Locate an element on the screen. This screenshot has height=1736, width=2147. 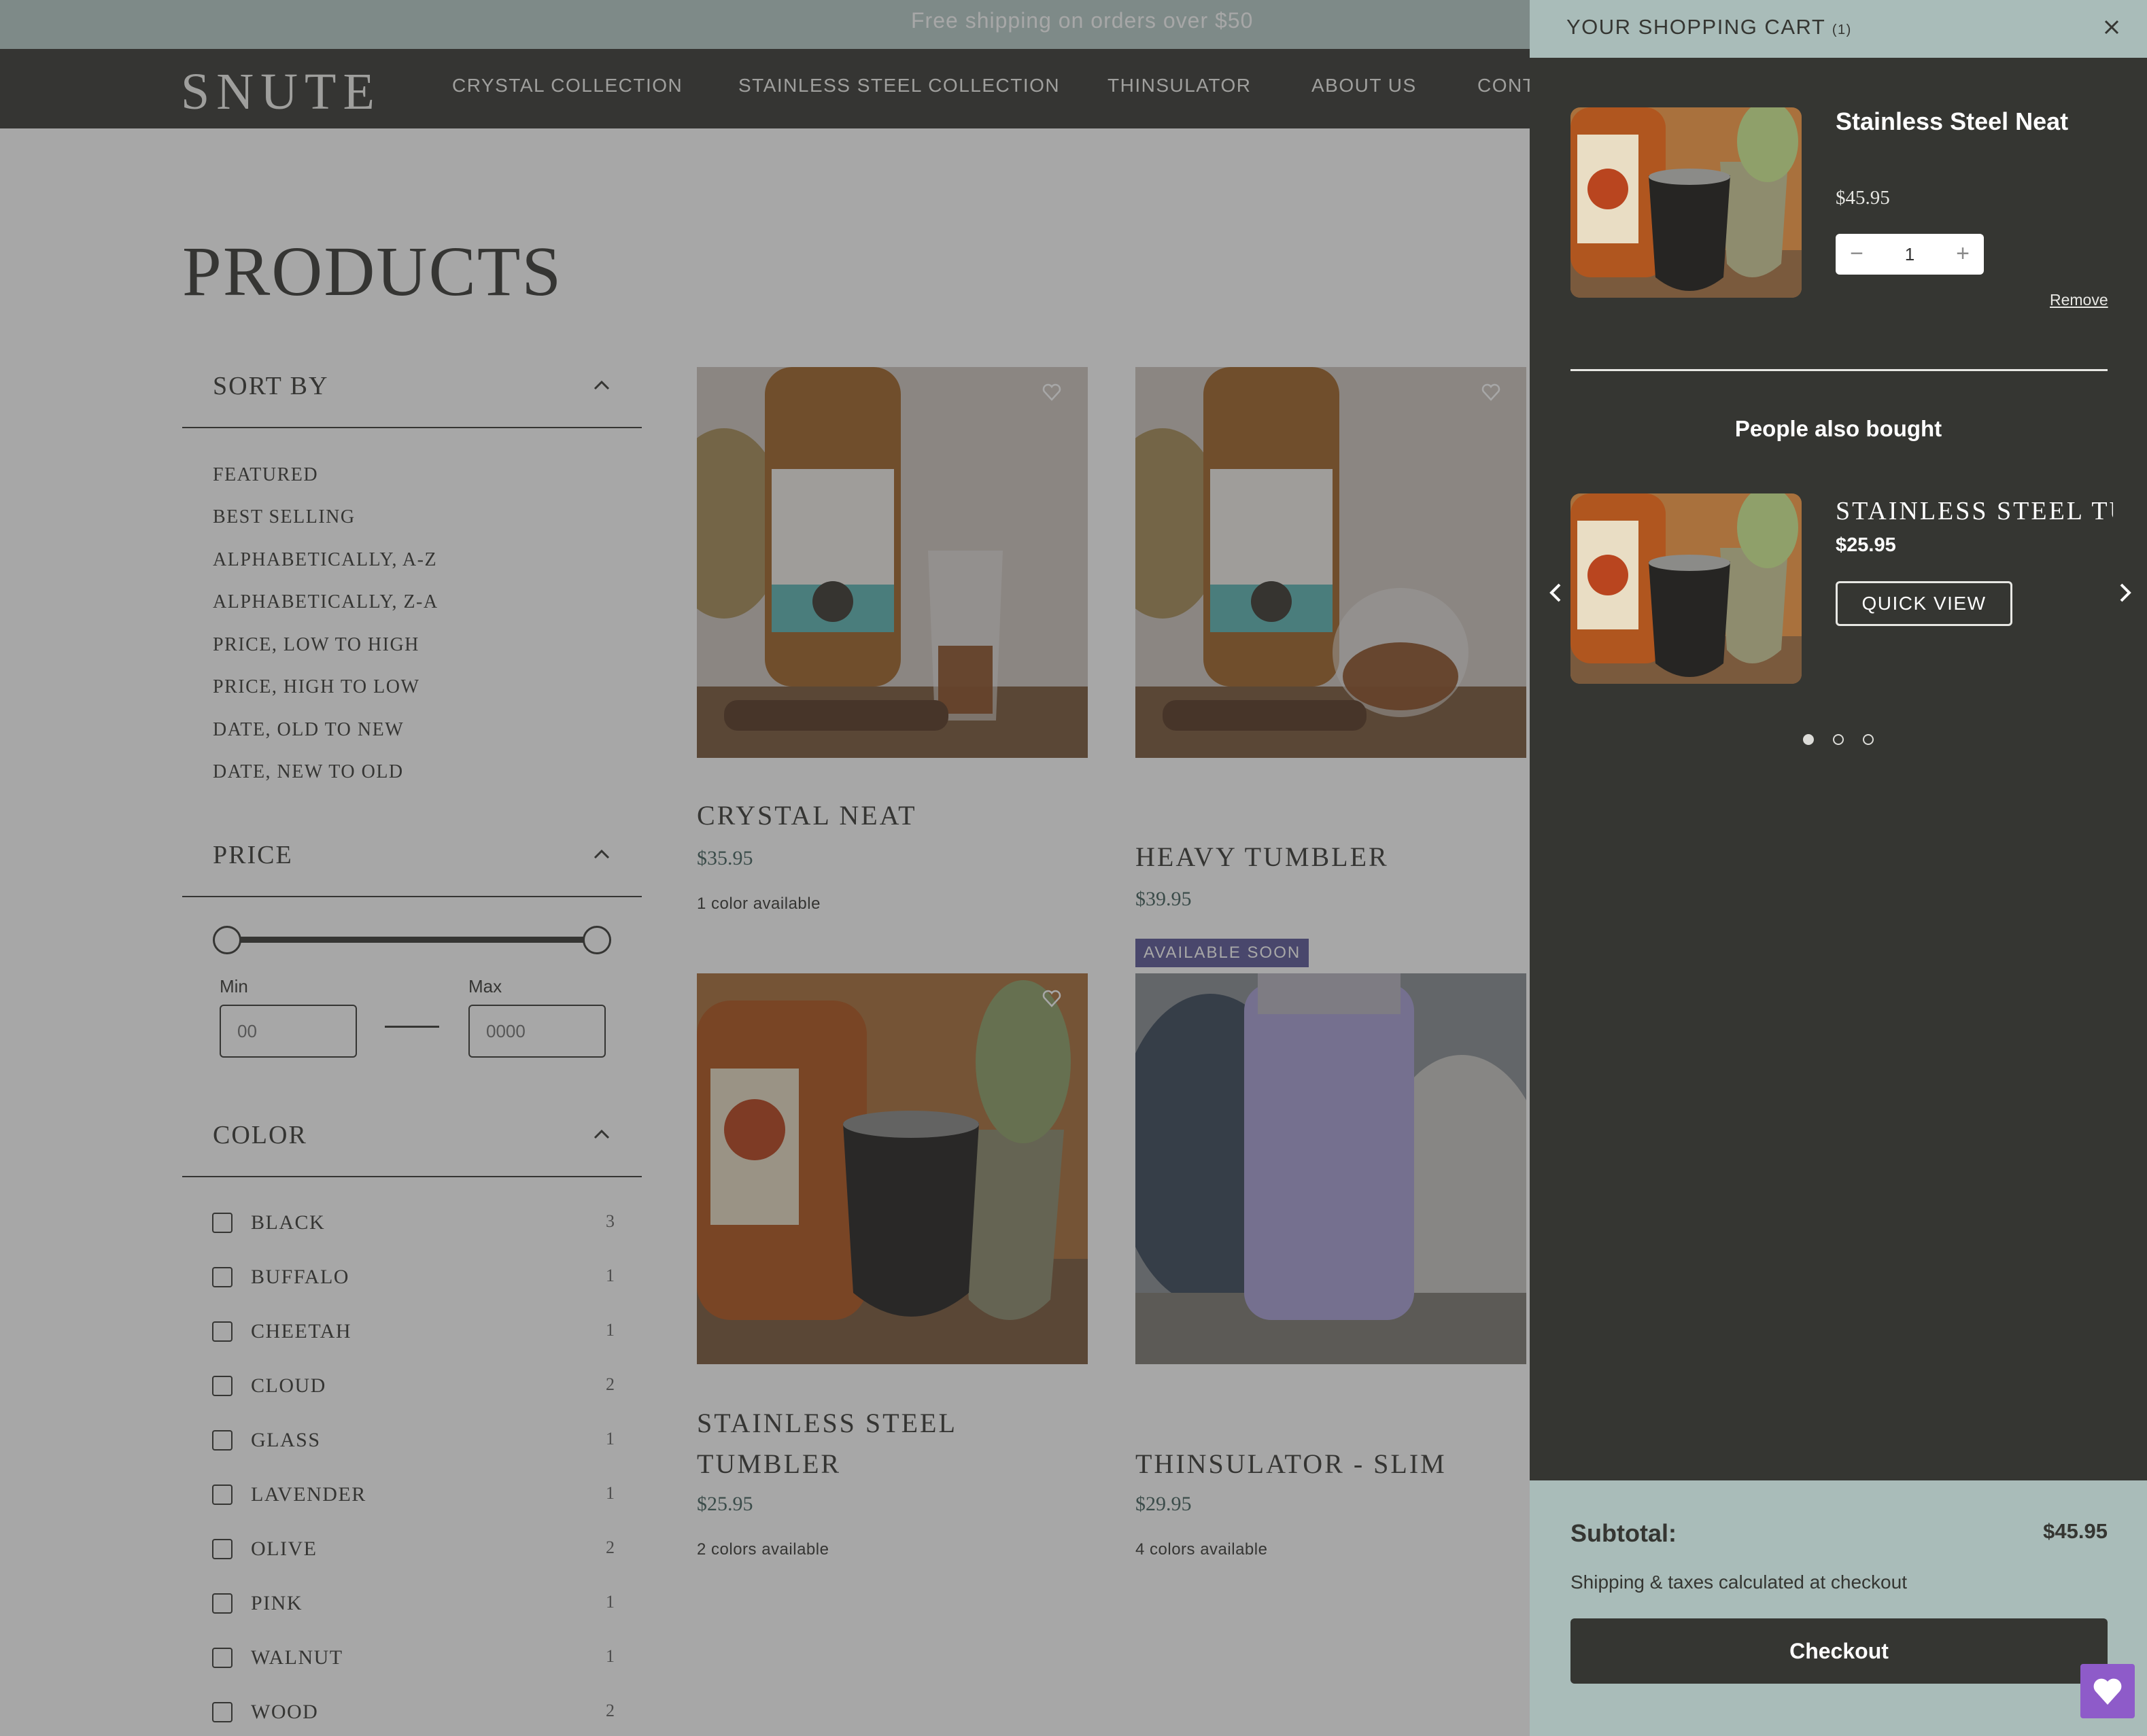
people-also-bought-heading: People also bought is located at coordinates (1838, 428).